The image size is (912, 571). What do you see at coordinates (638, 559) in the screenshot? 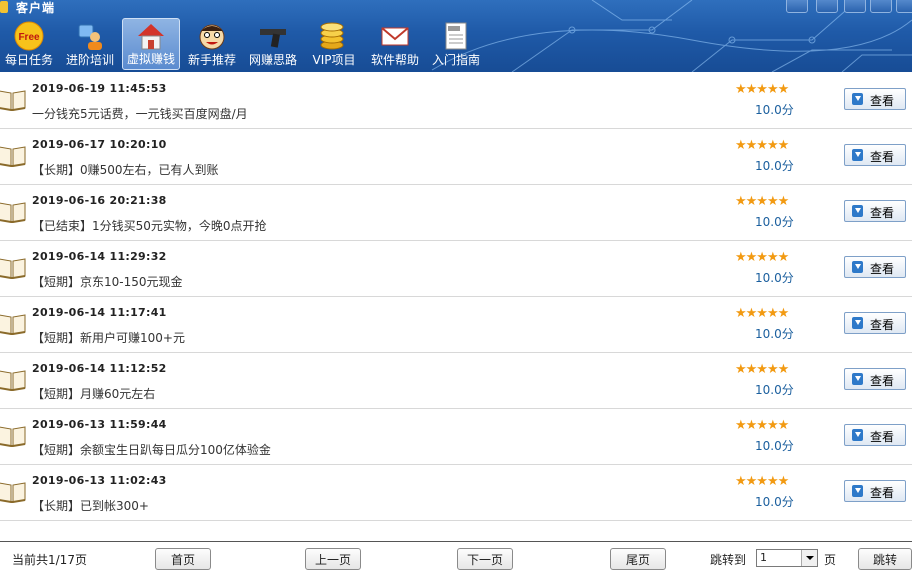
I see `last-page-button: 尾页` at bounding box center [638, 559].